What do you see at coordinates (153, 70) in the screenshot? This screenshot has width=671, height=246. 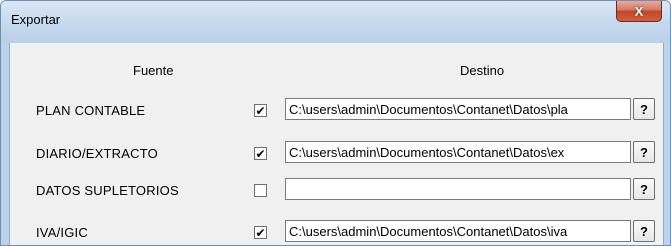 I see `column-header-source: Fuente` at bounding box center [153, 70].